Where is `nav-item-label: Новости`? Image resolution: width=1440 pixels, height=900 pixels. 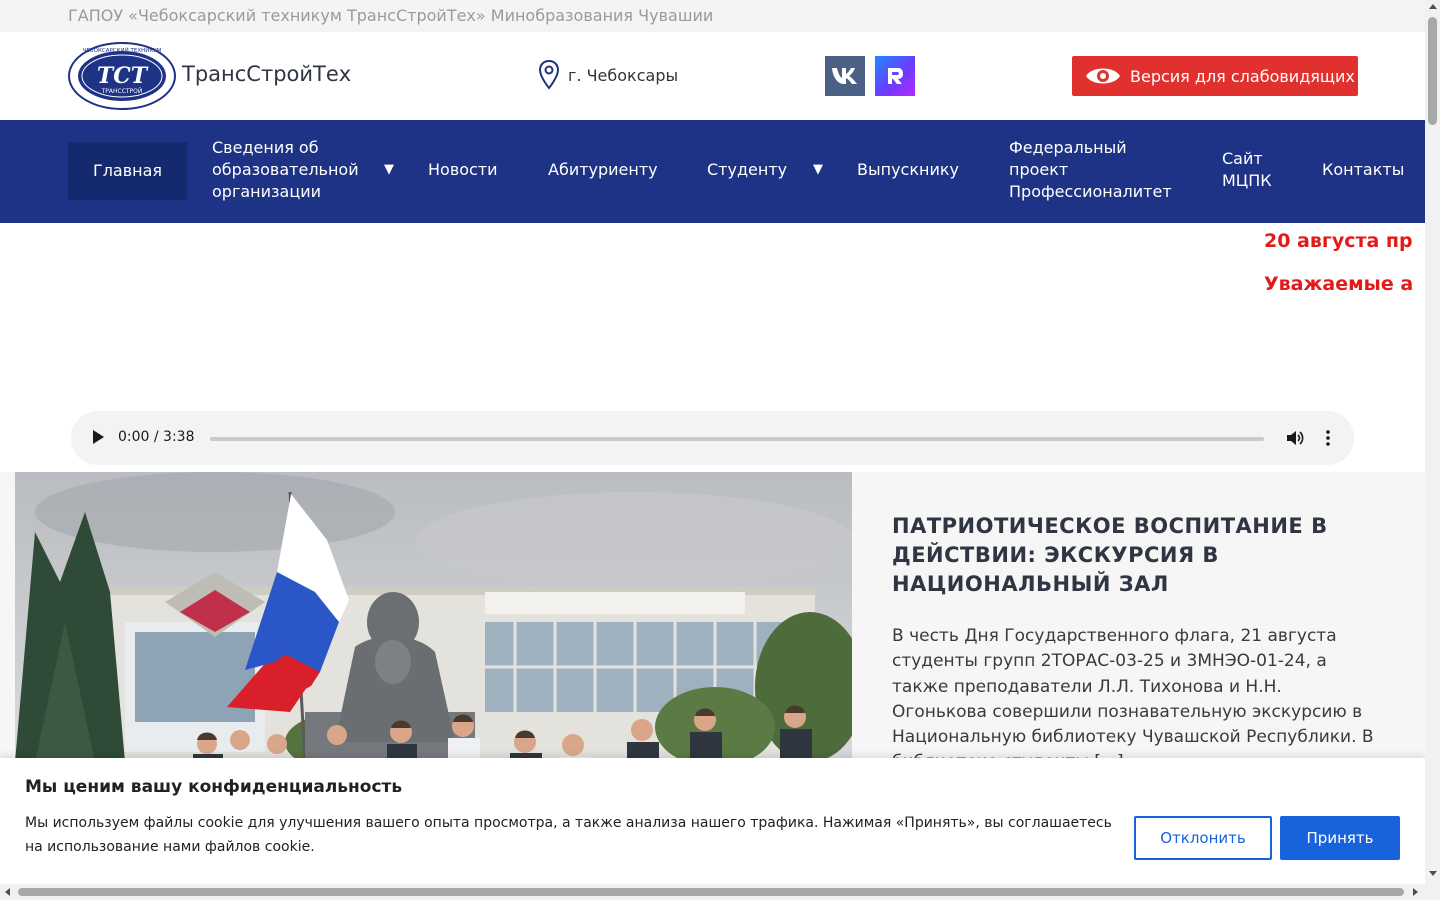 nav-item-label: Новости is located at coordinates (463, 169).